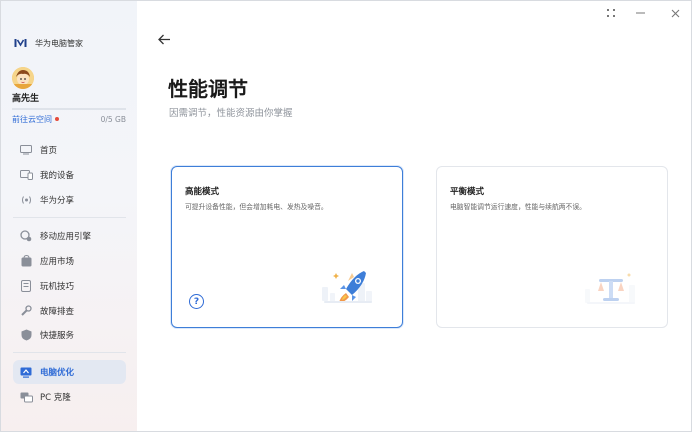 The height and width of the screenshot is (432, 692). What do you see at coordinates (57, 201) in the screenshot?
I see `sidebar-item-label: 华为分享` at bounding box center [57, 201].